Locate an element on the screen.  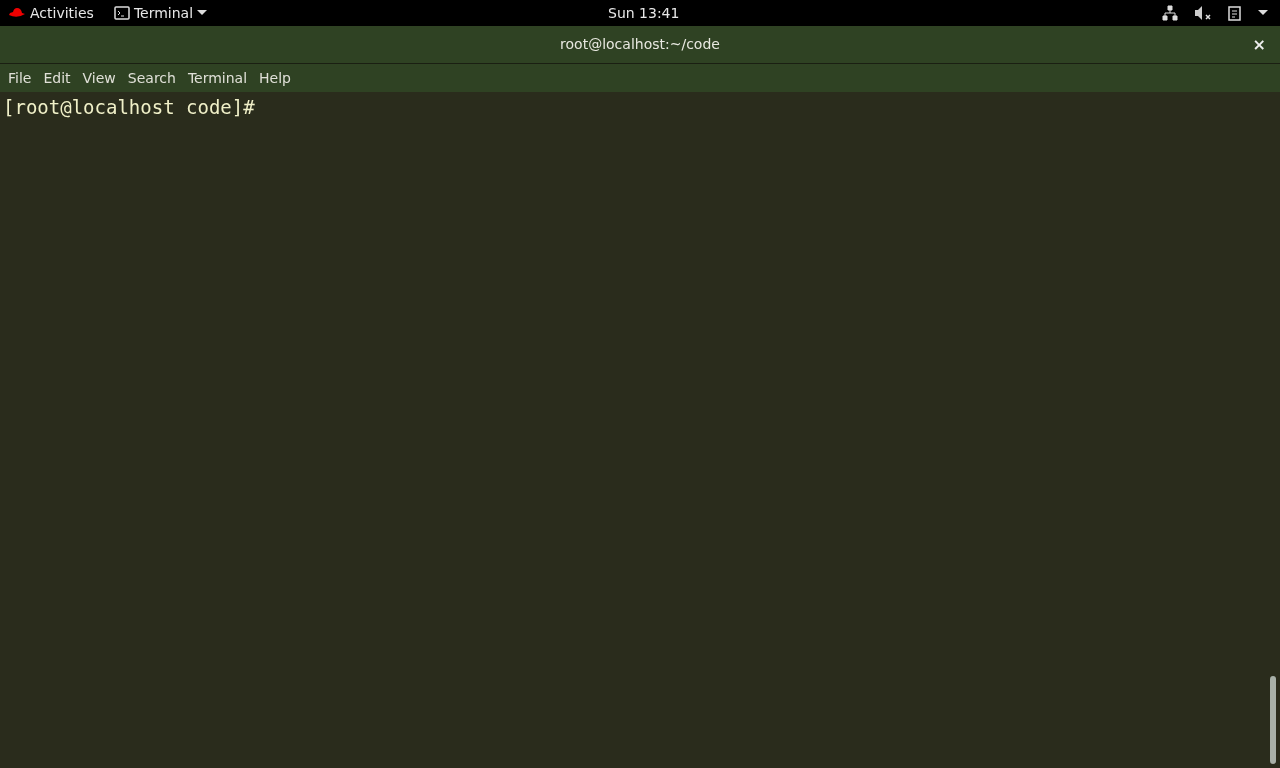
menu-item: Terminal is located at coordinates (217, 78).